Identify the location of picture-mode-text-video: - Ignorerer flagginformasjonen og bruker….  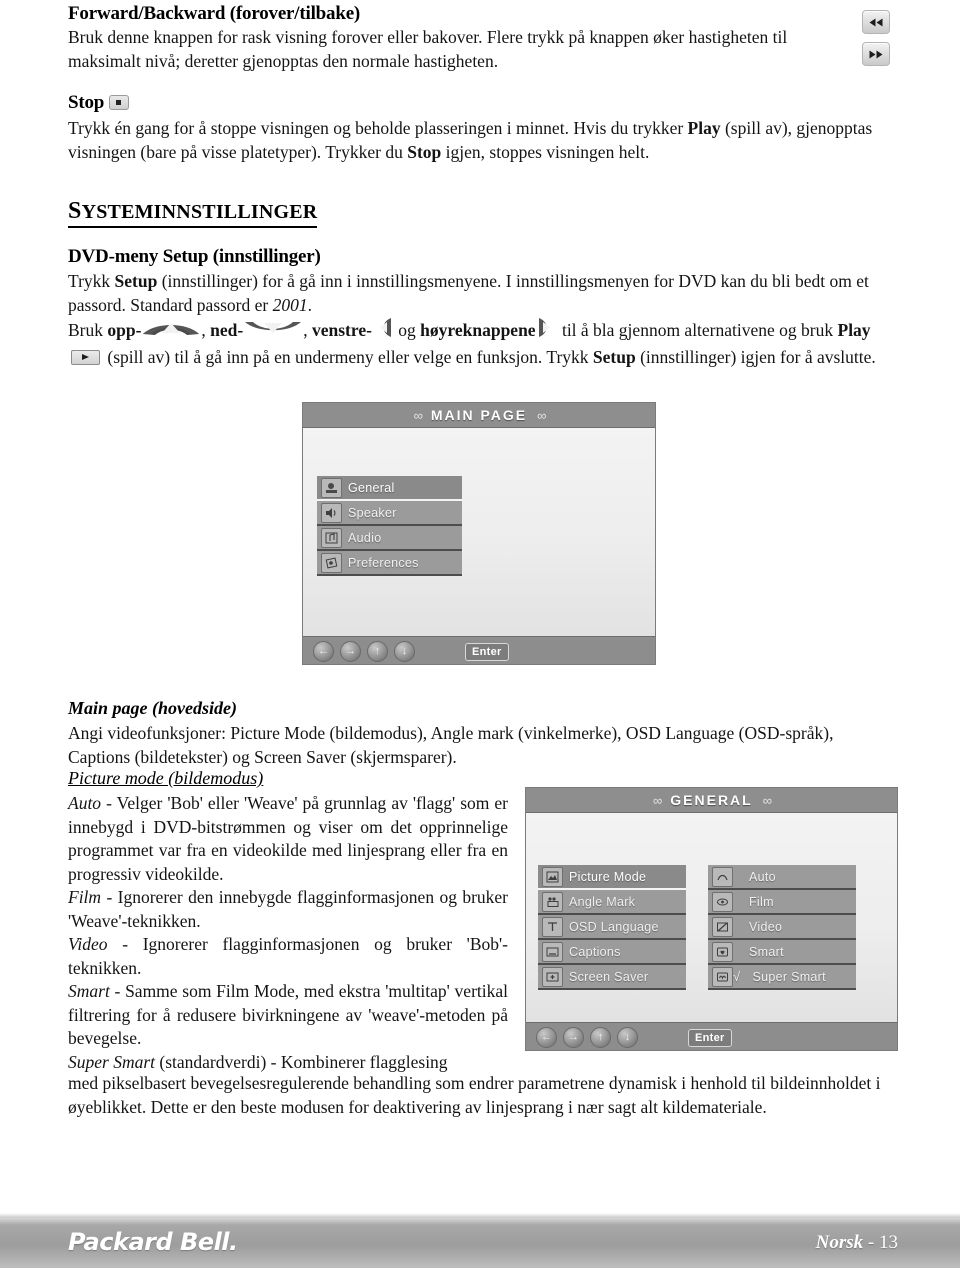
(288, 956).